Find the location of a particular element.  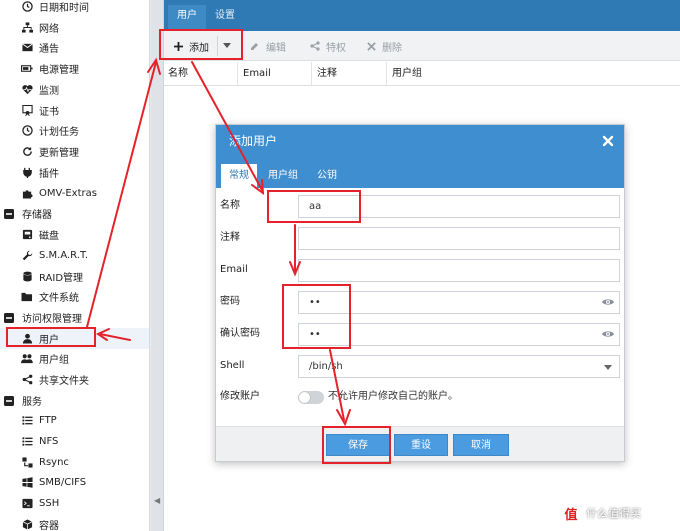

toolbar: 添加 编辑 特权 删除 is located at coordinates (422, 46).